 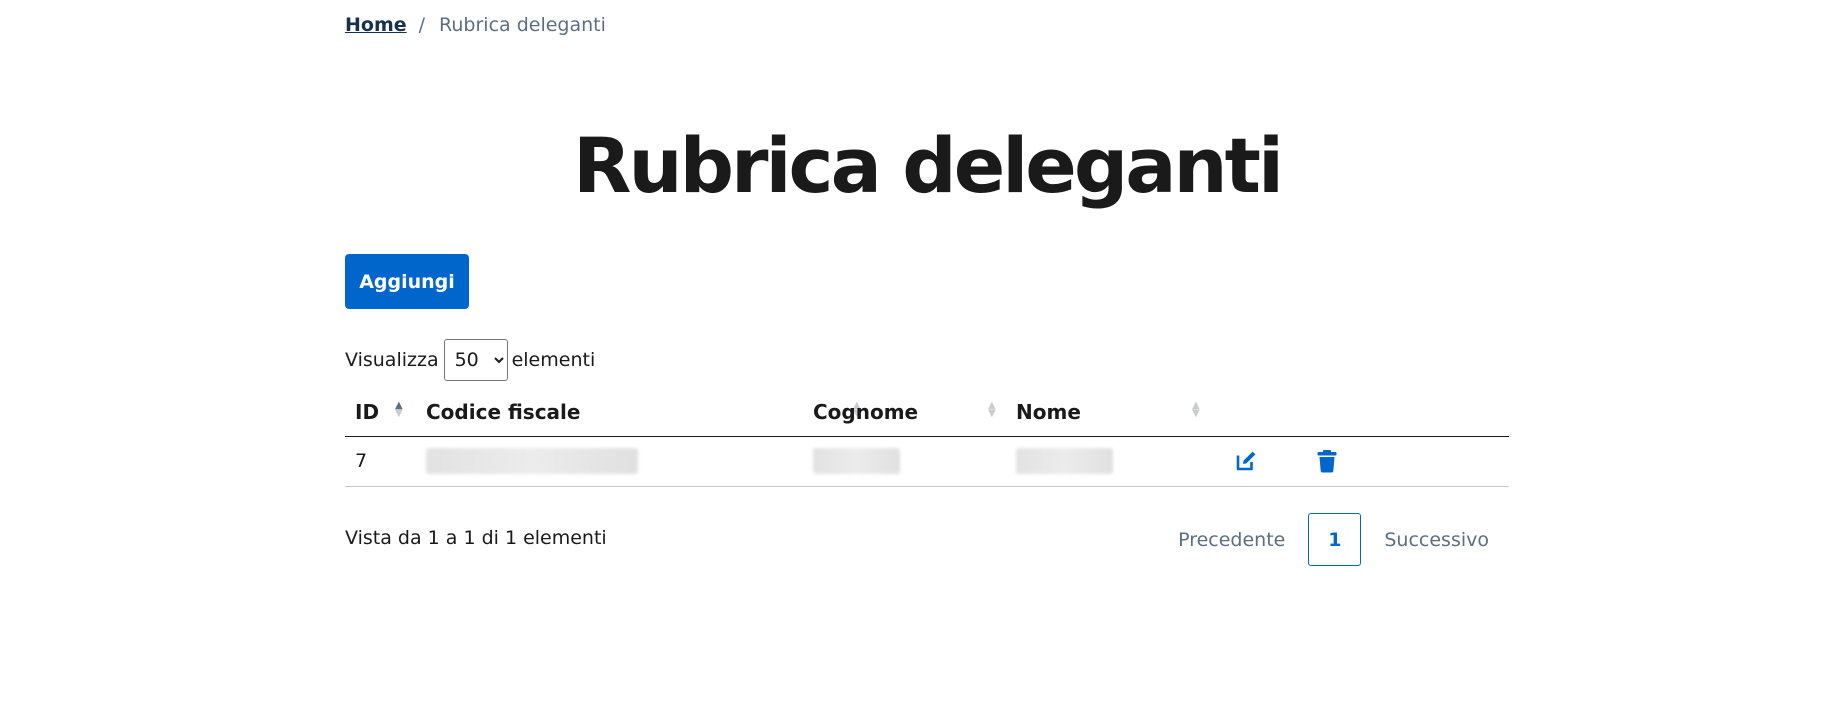 I want to click on cell-edit, so click(x=1256, y=461).